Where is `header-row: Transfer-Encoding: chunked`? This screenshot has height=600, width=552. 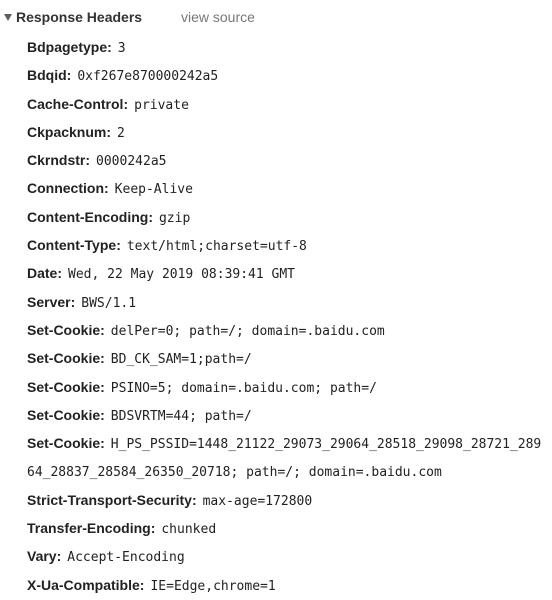 header-row: Transfer-Encoding: chunked is located at coordinates (122, 529).